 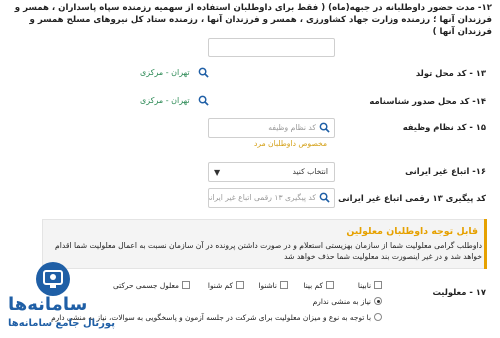 I want to click on issue-place-value: تهران - مرکزی, so click(x=165, y=100).